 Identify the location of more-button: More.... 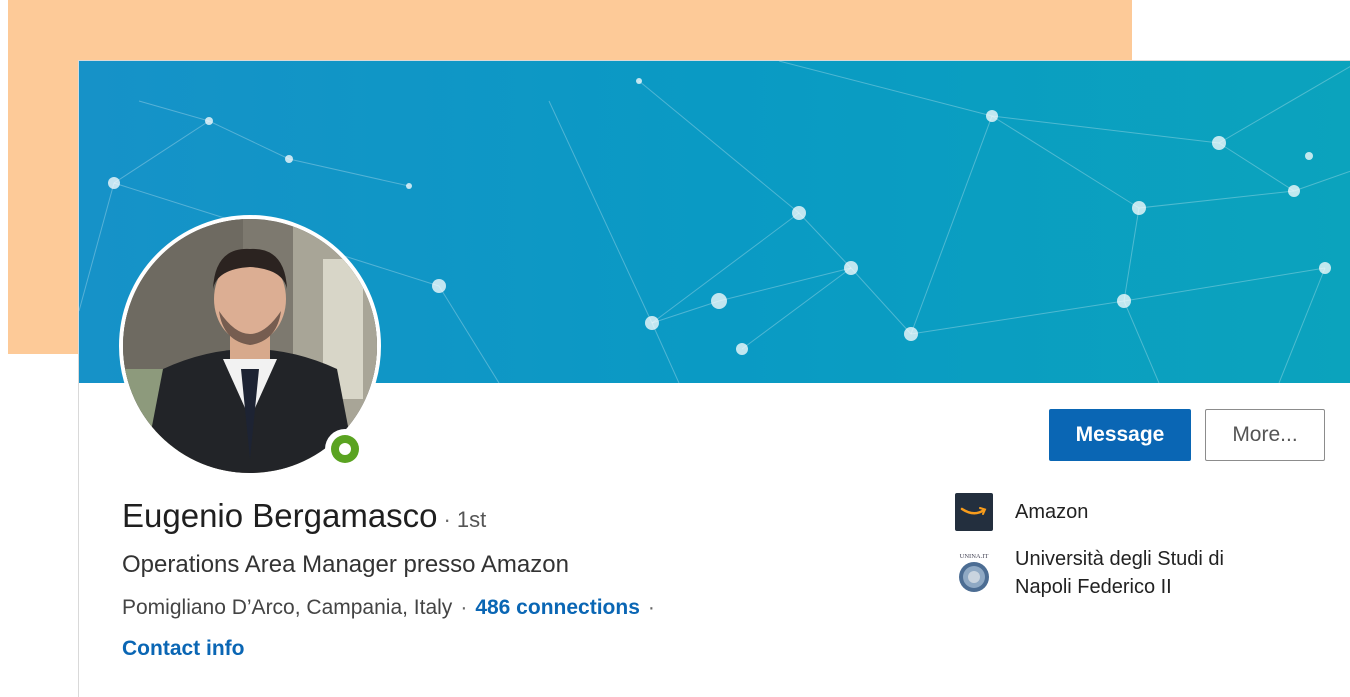
(1265, 435).